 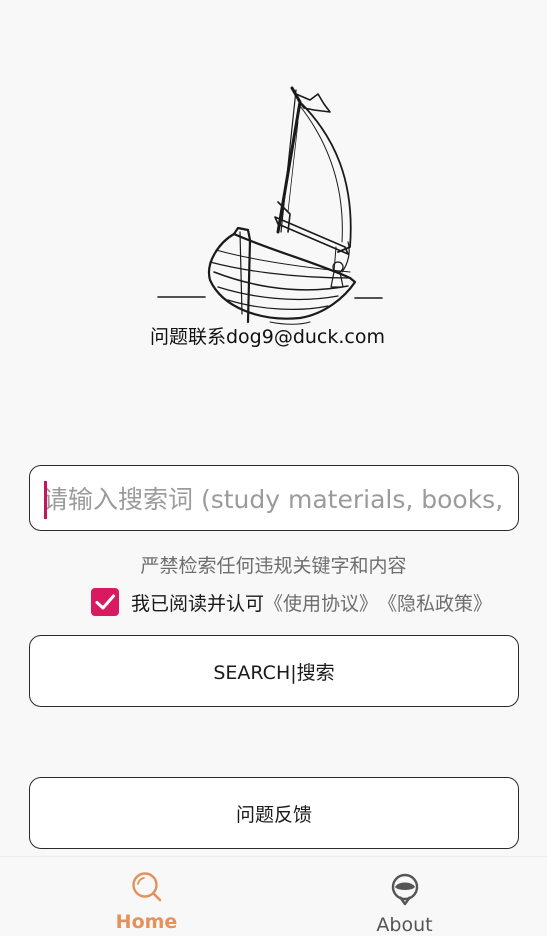 I want to click on privacy-link: 《隐私政策》, so click(x=435, y=602).